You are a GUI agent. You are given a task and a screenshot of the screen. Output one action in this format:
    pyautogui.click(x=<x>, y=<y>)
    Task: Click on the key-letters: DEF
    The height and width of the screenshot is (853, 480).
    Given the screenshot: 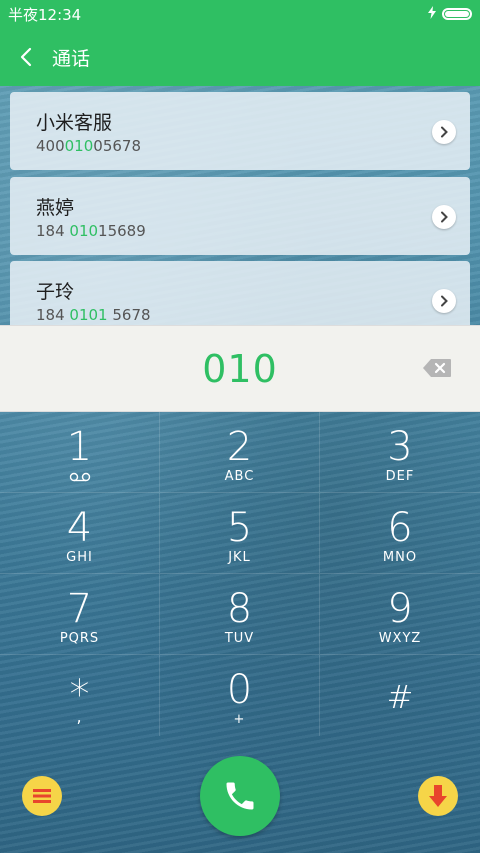 What is the action you would take?
    pyautogui.click(x=400, y=476)
    